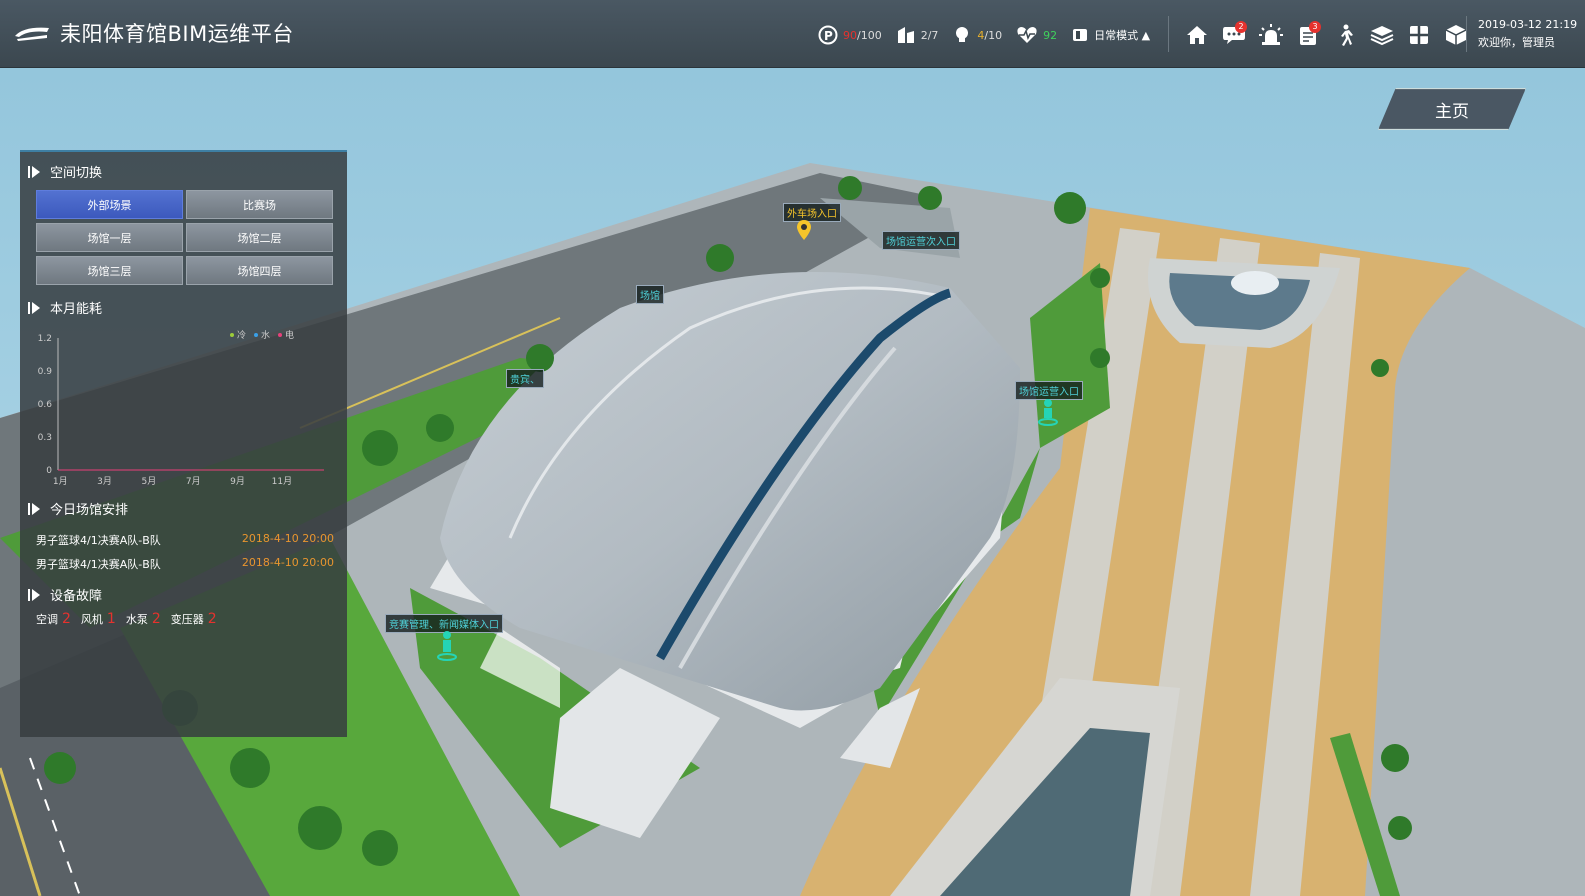  I want to click on energy-title: 本月能耗, so click(76, 309).